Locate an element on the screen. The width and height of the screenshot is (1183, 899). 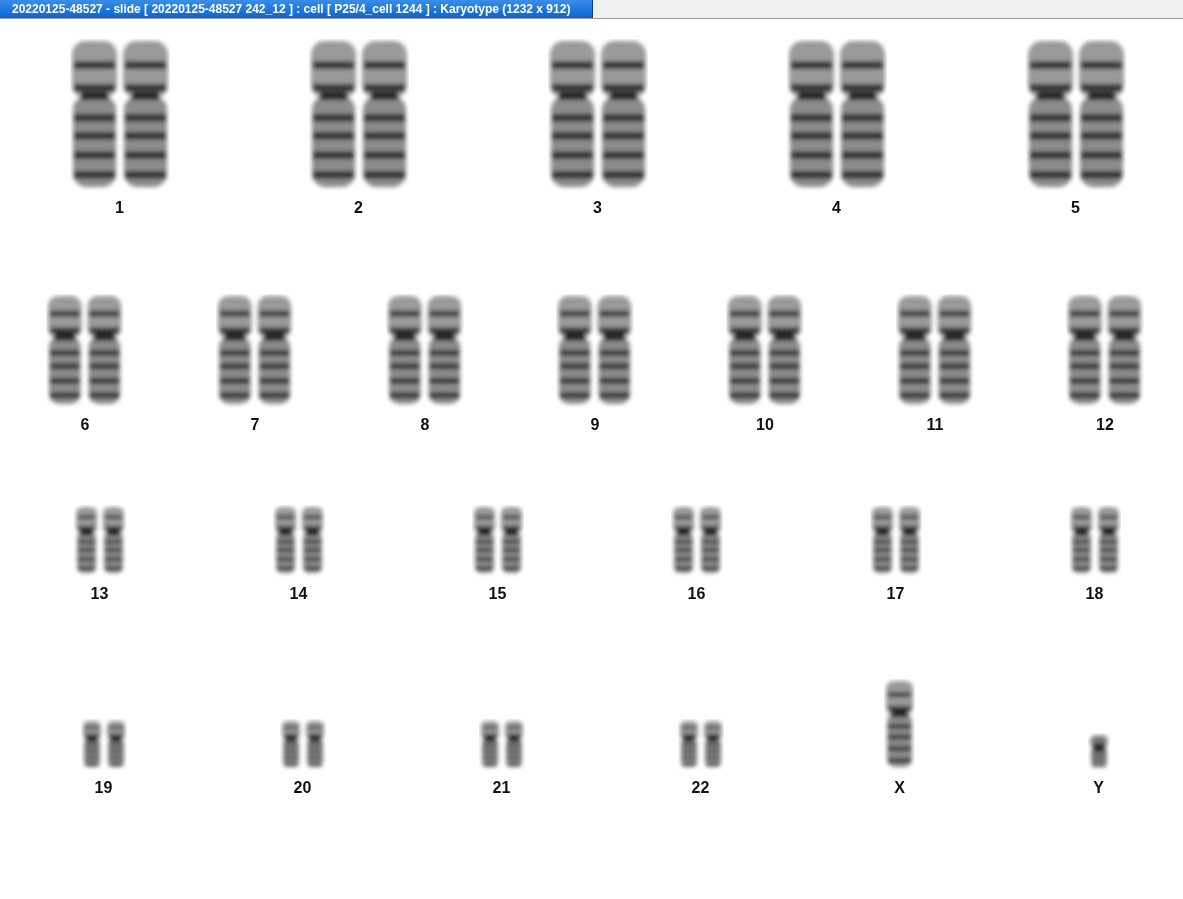
chromosome-label: 1 is located at coordinates (119, 208).